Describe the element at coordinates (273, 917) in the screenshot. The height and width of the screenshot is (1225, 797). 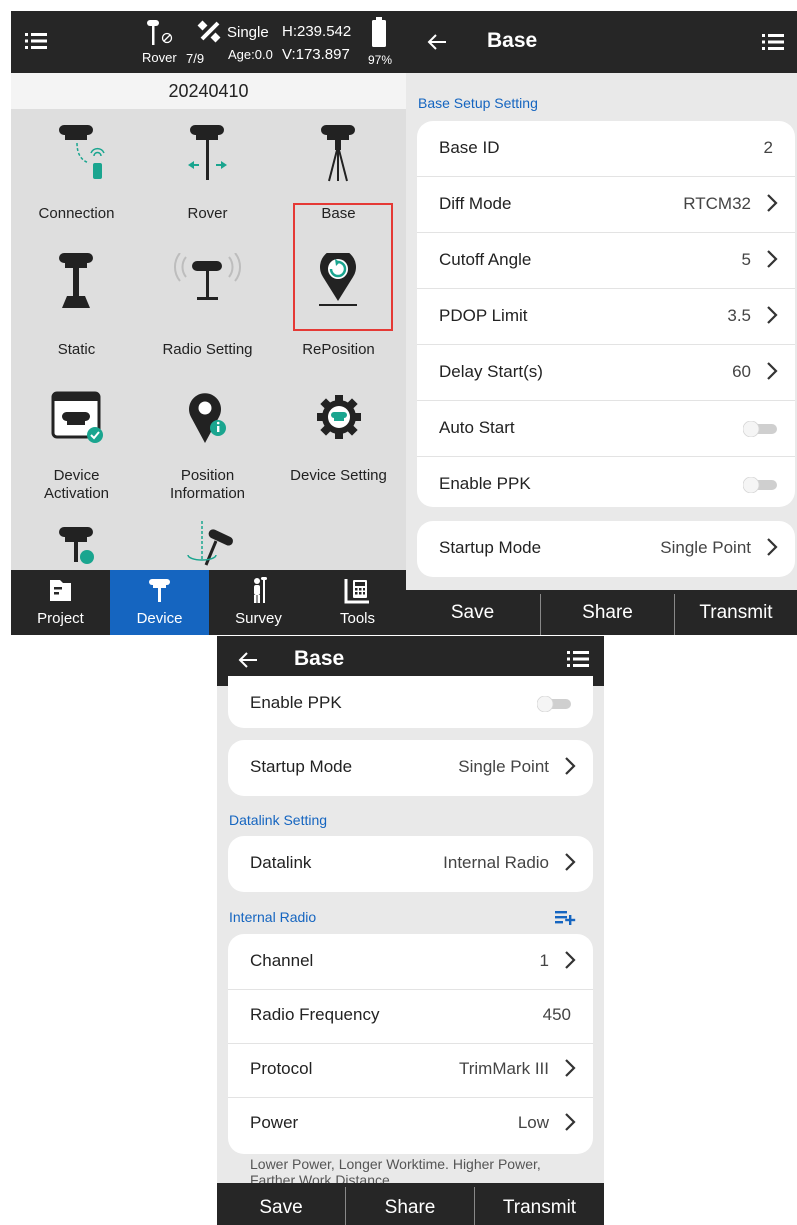
I see `section-internal-radio: Internal Radio` at that location.